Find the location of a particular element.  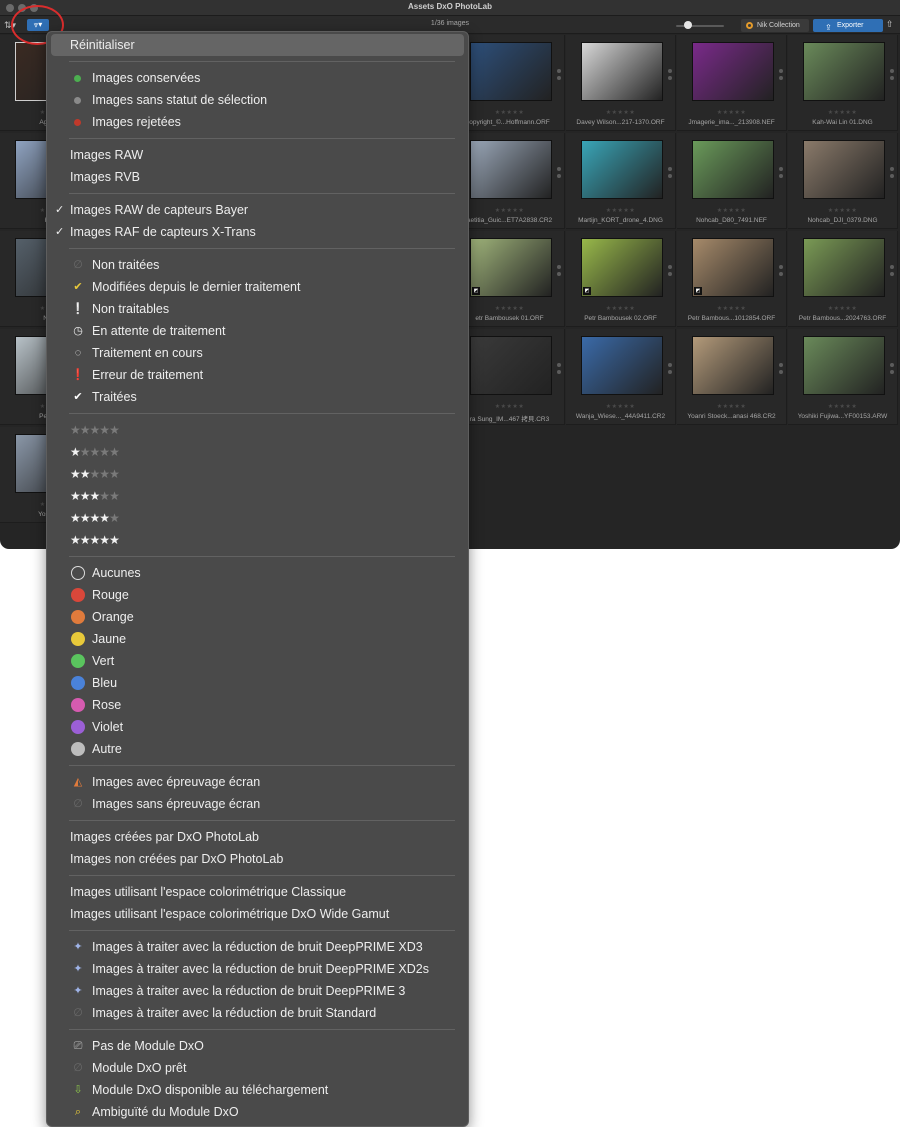

grid-thumbnail-cell: ◩ ★★★★★ Petr Bambous...1012854.ORF is located at coordinates (732, 279).